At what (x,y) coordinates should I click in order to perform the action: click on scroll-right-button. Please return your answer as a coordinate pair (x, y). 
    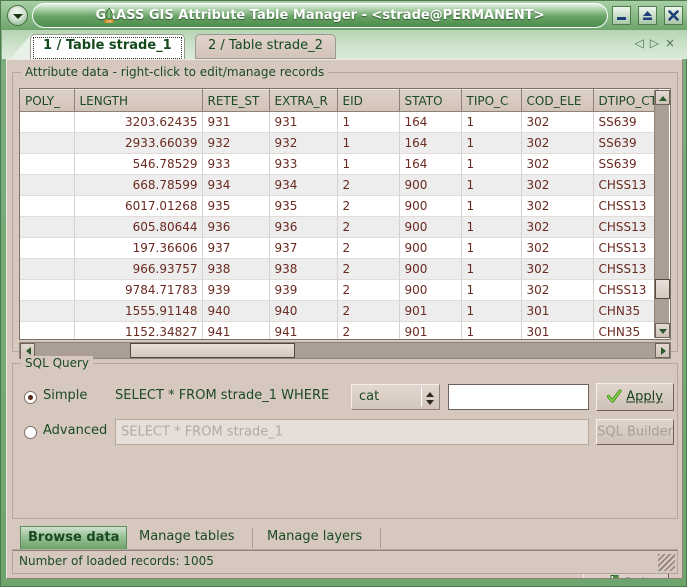
    Looking at the image, I should click on (662, 350).